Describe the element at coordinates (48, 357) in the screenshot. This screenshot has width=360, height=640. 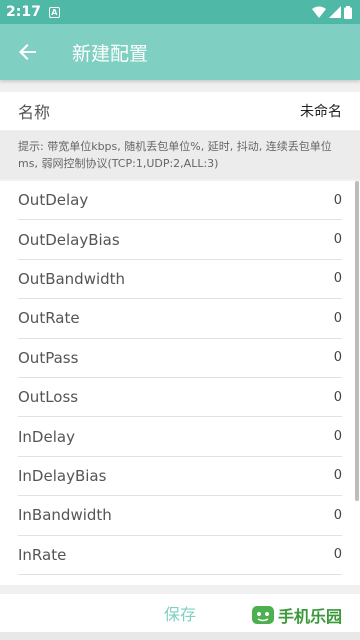
I see `param-name: OutPass` at that location.